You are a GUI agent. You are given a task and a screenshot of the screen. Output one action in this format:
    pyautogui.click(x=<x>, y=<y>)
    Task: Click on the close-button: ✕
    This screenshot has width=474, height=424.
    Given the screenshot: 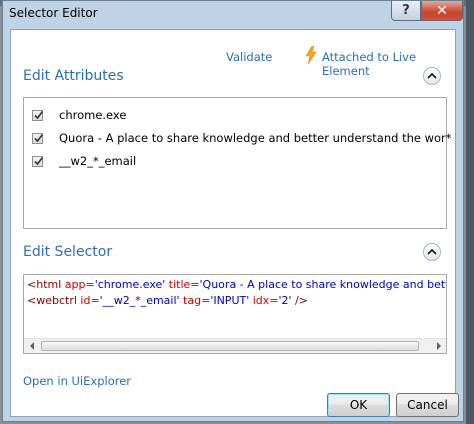 What is the action you would take?
    pyautogui.click(x=442, y=11)
    